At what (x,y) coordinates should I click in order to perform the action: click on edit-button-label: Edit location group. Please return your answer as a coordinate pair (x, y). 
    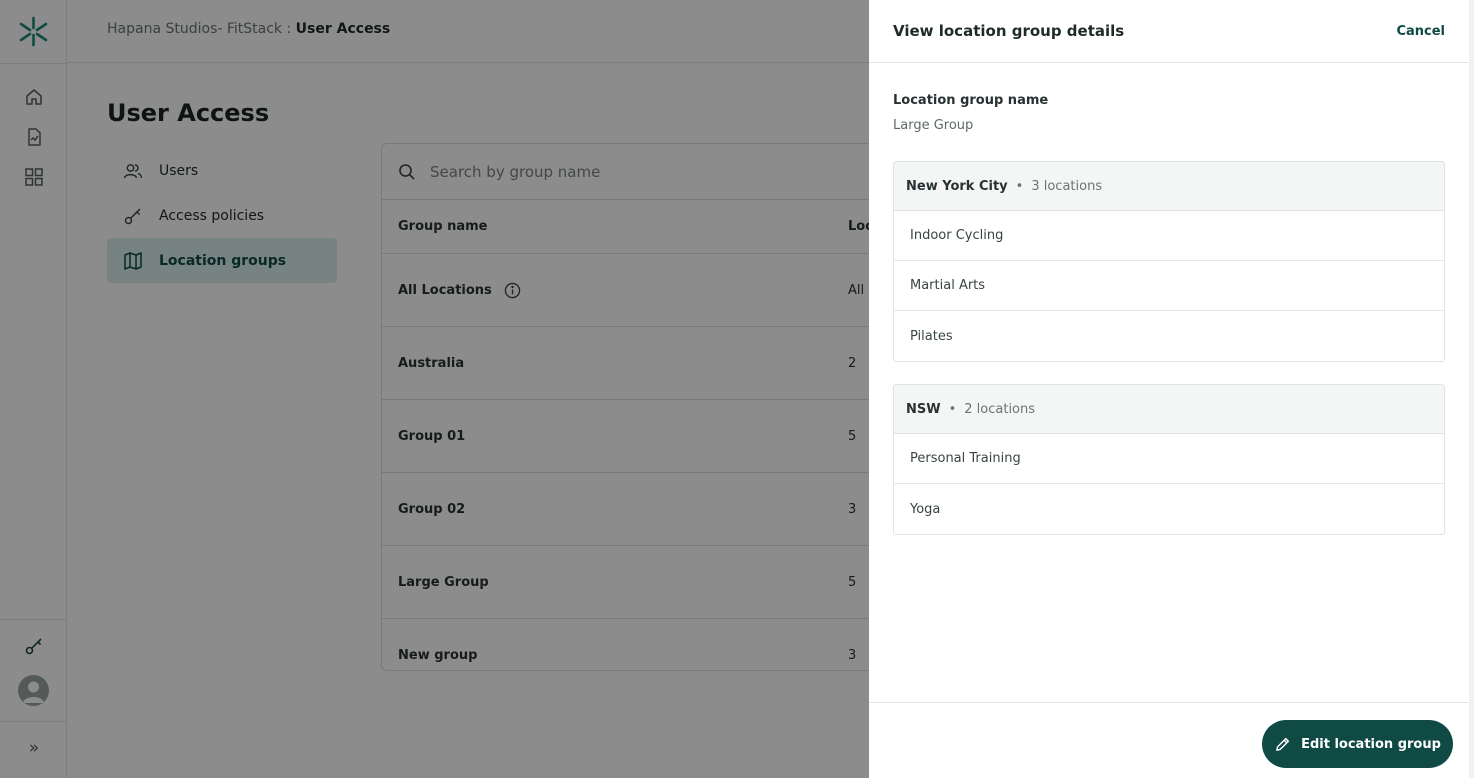
    Looking at the image, I should click on (1371, 744).